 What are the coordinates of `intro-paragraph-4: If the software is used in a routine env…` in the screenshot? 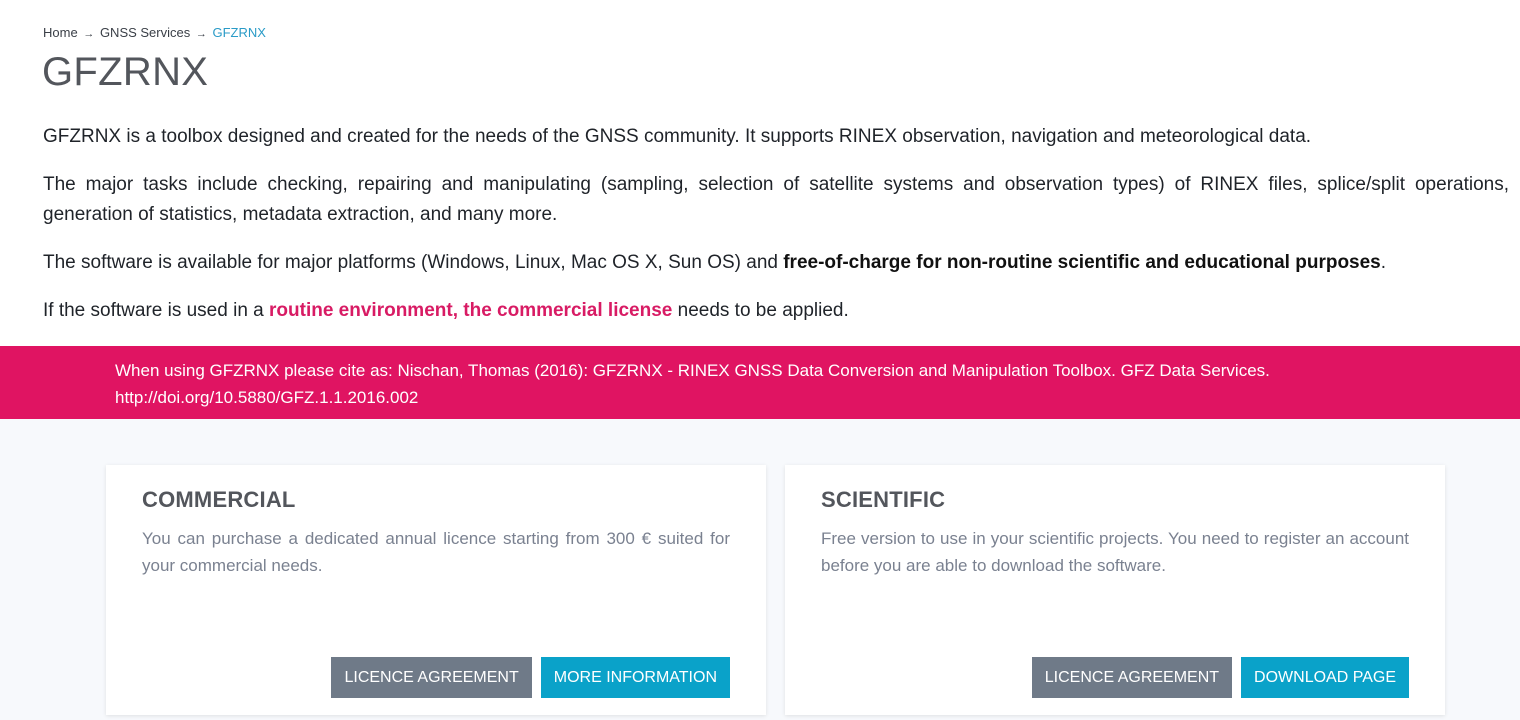 It's located at (776, 311).